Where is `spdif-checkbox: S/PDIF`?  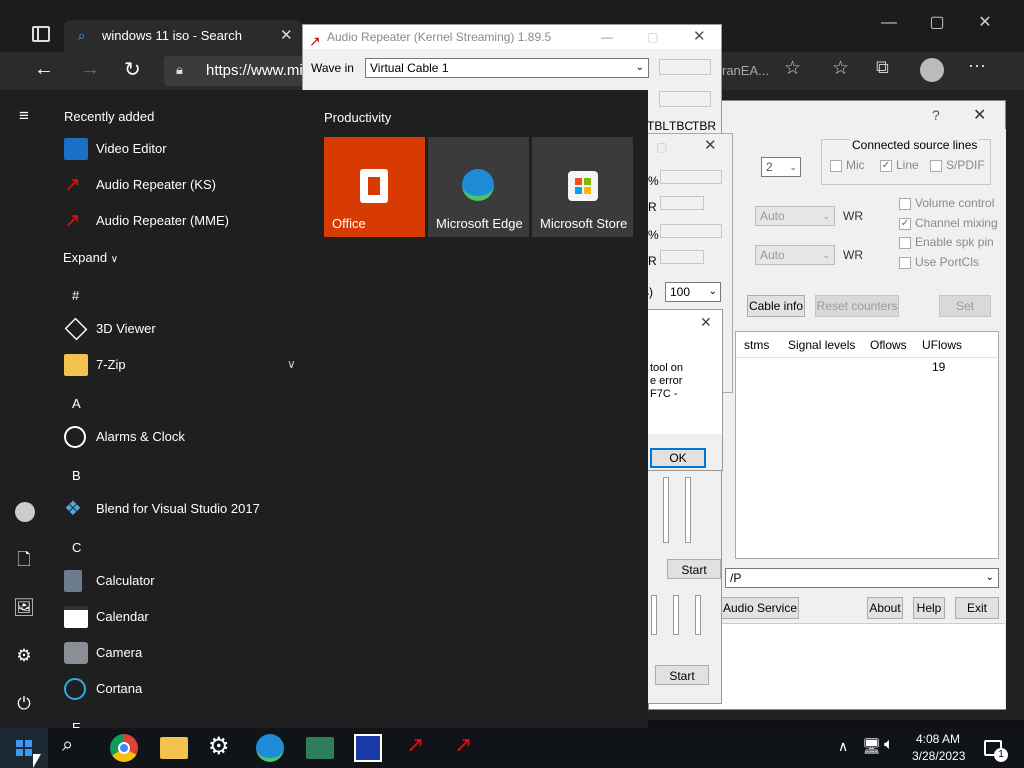
spdif-checkbox: S/PDIF is located at coordinates (957, 165).